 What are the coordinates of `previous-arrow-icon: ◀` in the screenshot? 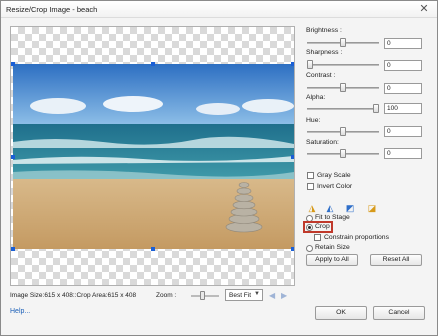 It's located at (272, 295).